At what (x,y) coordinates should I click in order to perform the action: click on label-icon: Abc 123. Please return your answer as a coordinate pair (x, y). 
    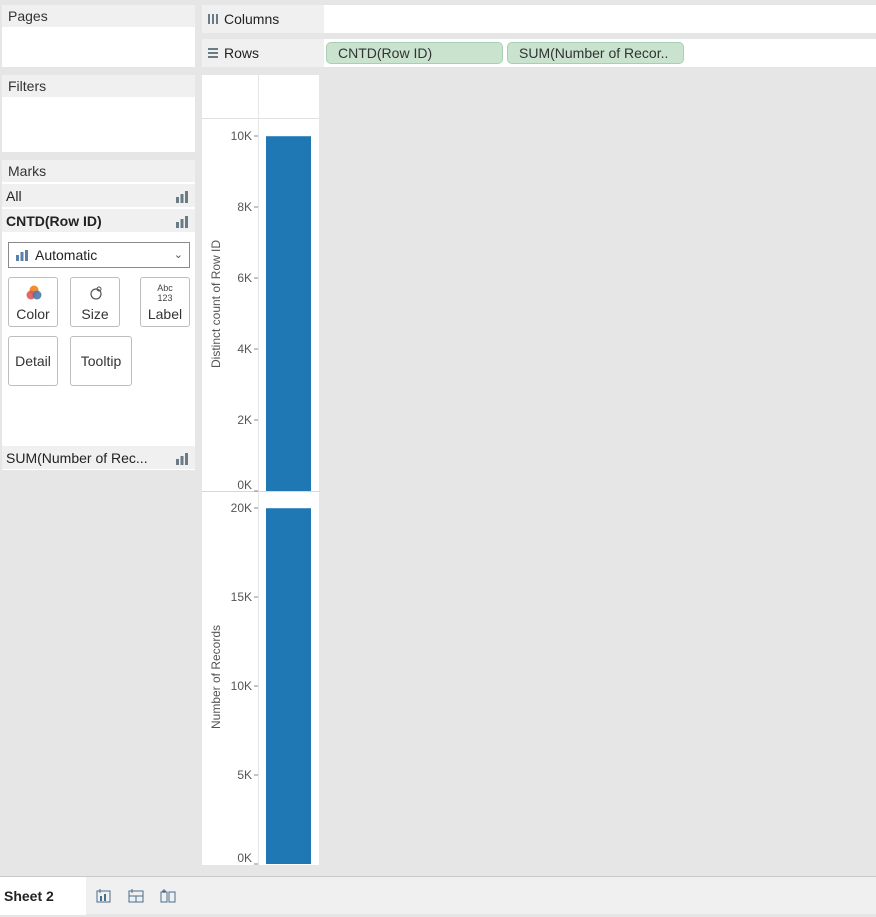
    Looking at the image, I should click on (165, 293).